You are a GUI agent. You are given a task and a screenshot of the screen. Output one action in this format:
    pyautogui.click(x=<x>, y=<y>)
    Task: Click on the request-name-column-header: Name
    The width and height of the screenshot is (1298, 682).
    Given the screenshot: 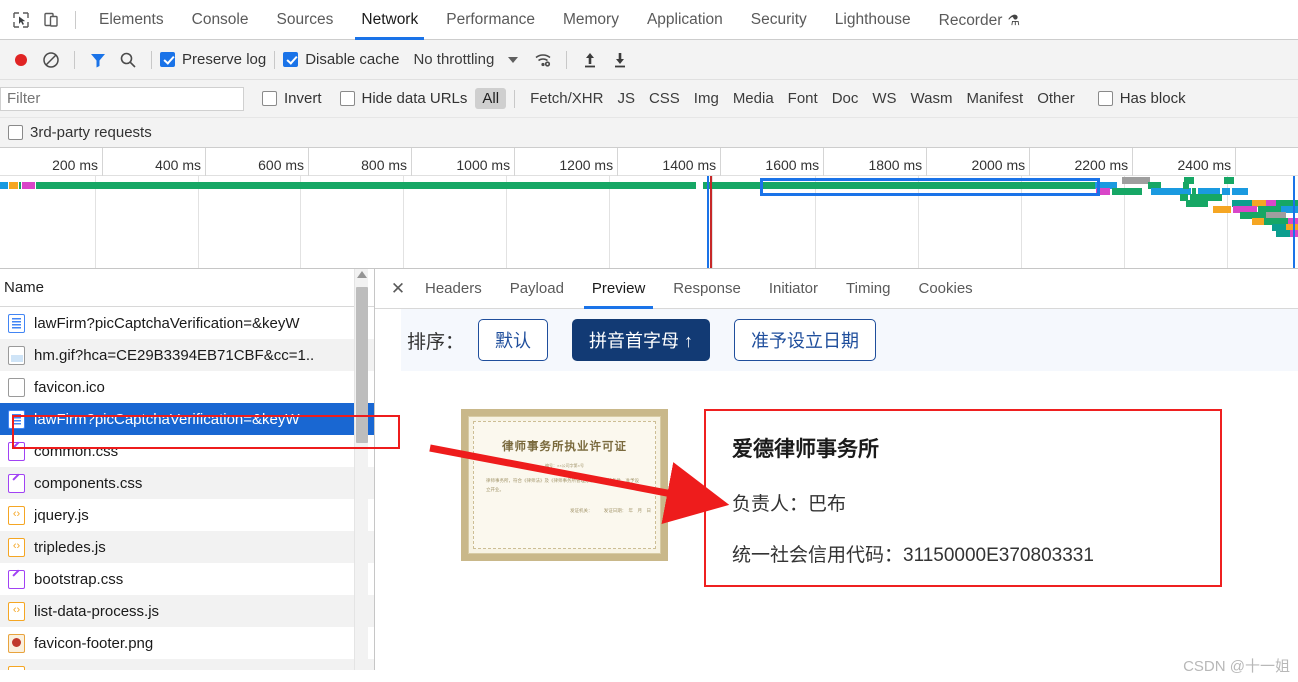 What is the action you would take?
    pyautogui.click(x=187, y=288)
    